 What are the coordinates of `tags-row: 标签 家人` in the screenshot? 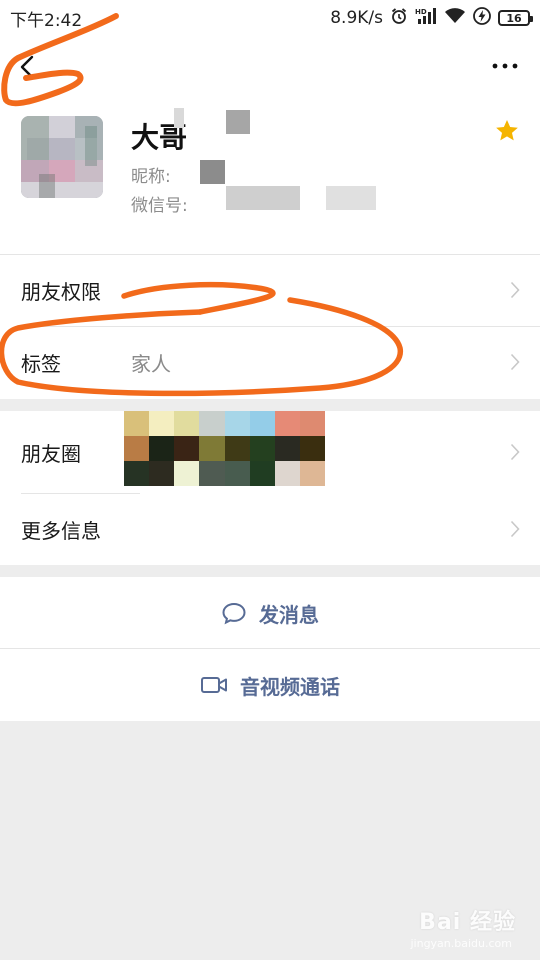 It's located at (270, 362).